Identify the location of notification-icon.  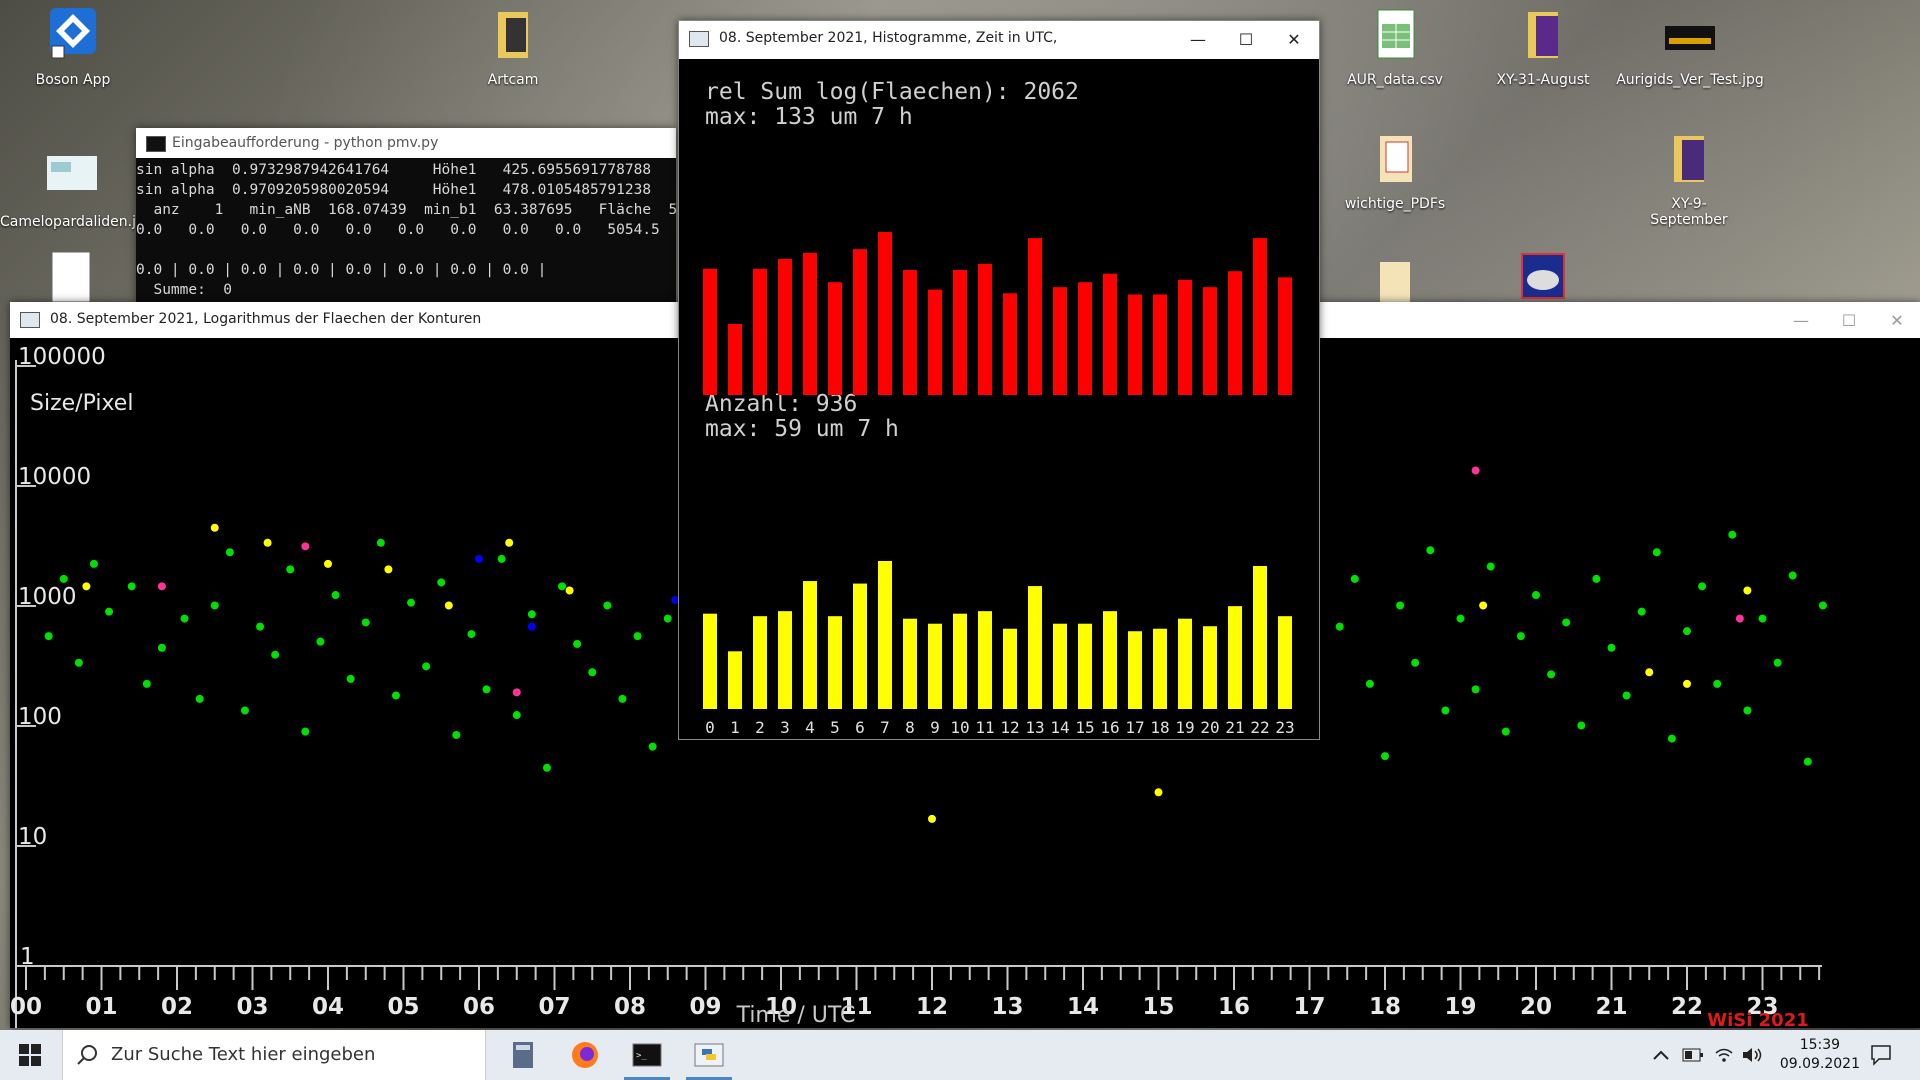
(1881, 1055).